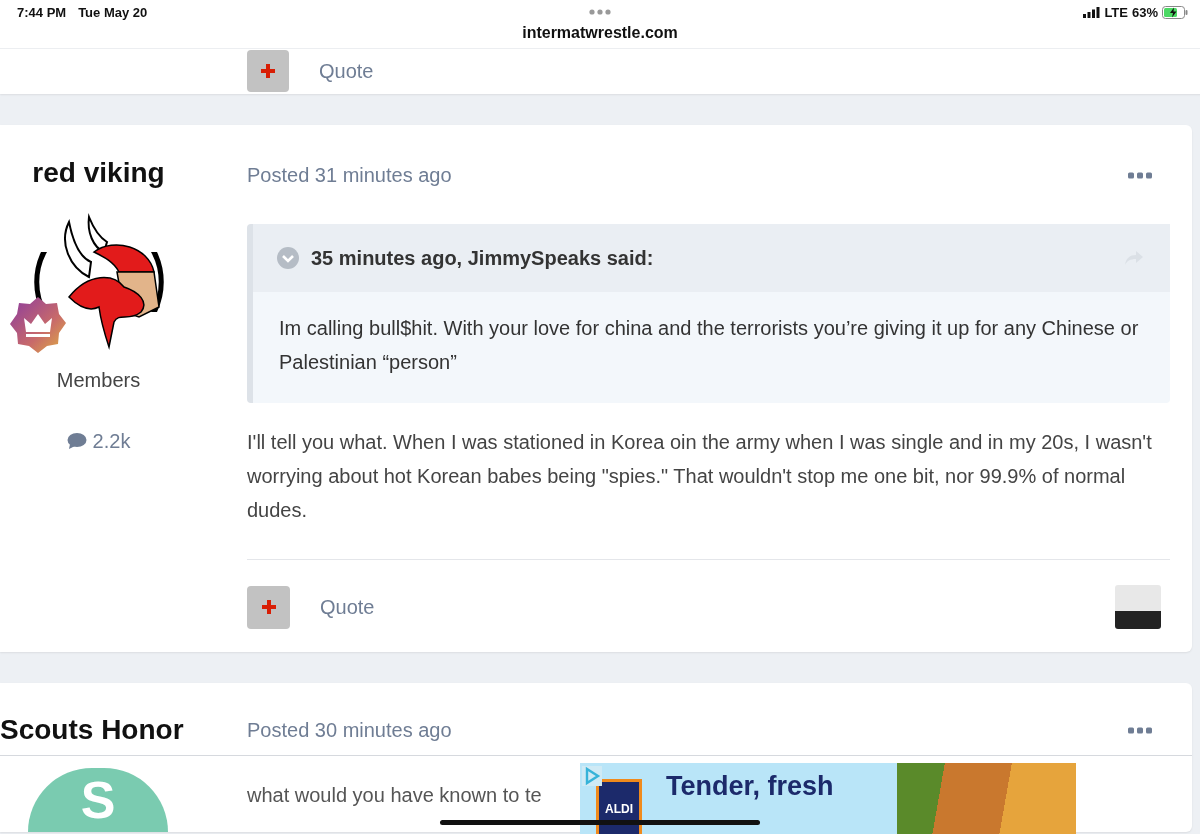 The width and height of the screenshot is (1200, 834). I want to click on crown-badge-icon, so click(37, 325).